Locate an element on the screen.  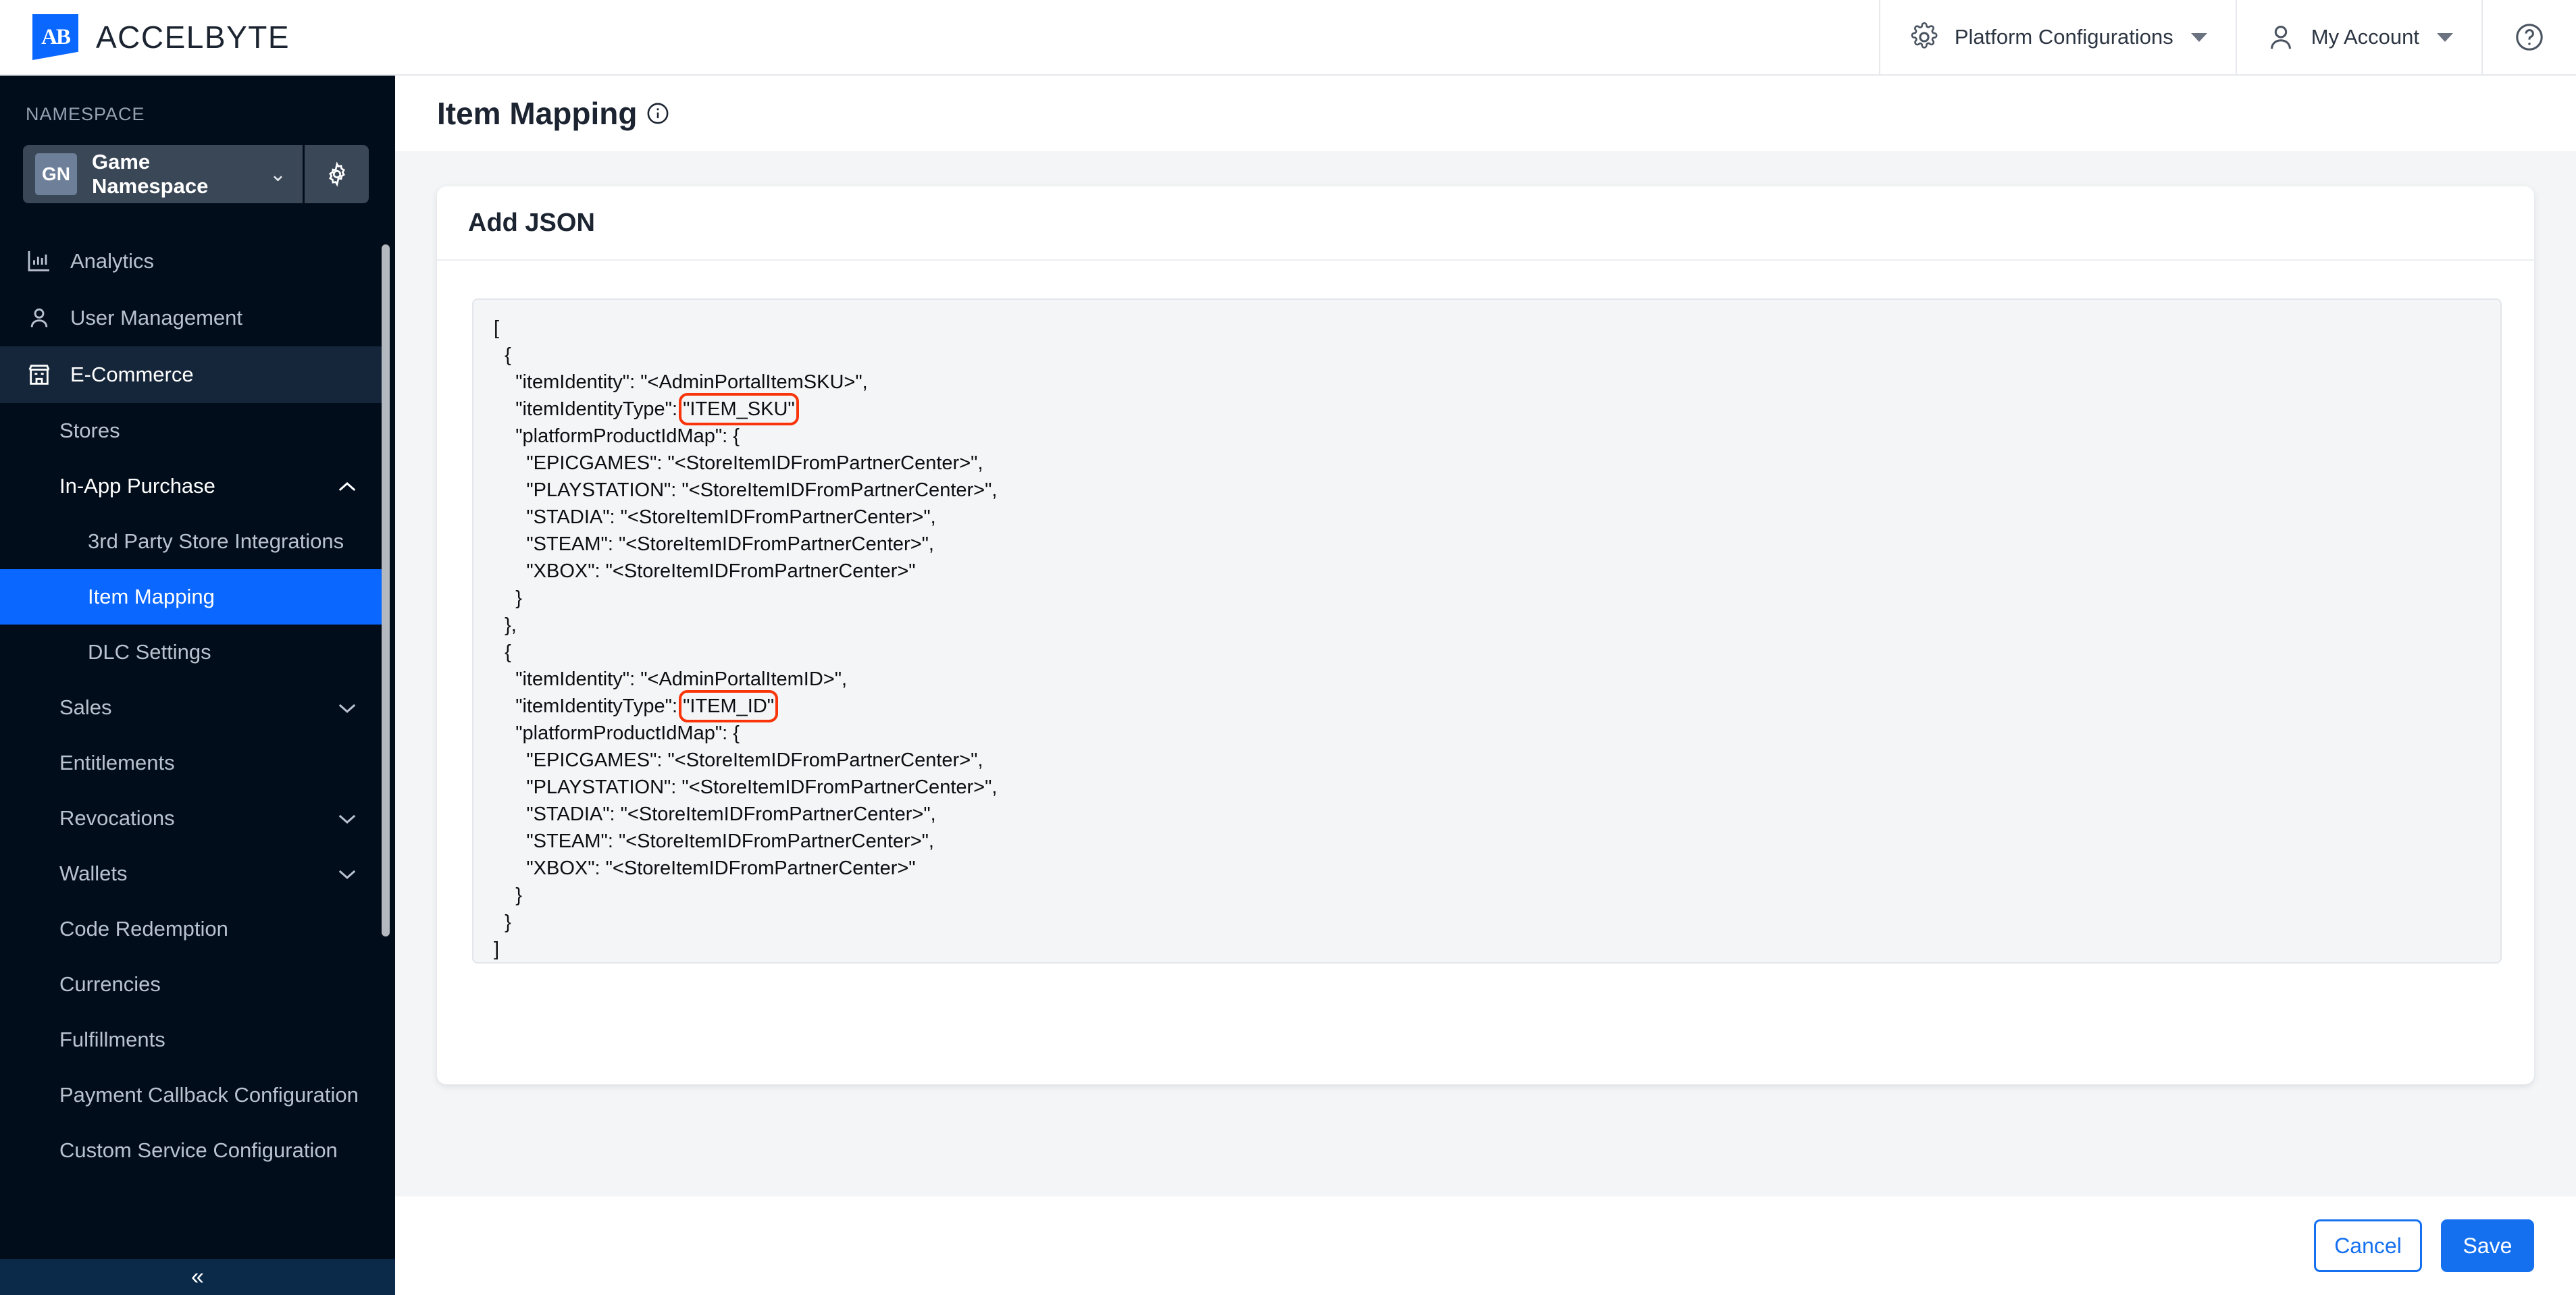
sidebar-item-label: User Management is located at coordinates (156, 317).